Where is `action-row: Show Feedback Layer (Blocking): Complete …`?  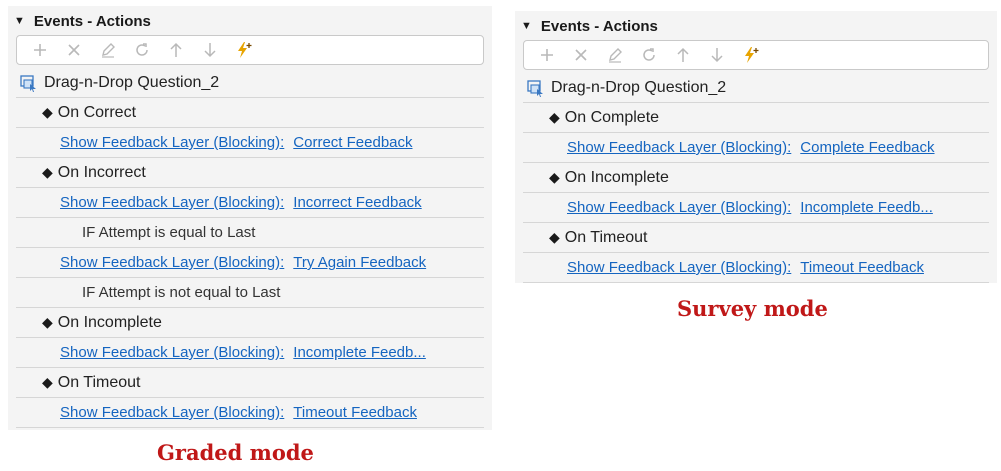 action-row: Show Feedback Layer (Blocking): Complete … is located at coordinates (756, 148).